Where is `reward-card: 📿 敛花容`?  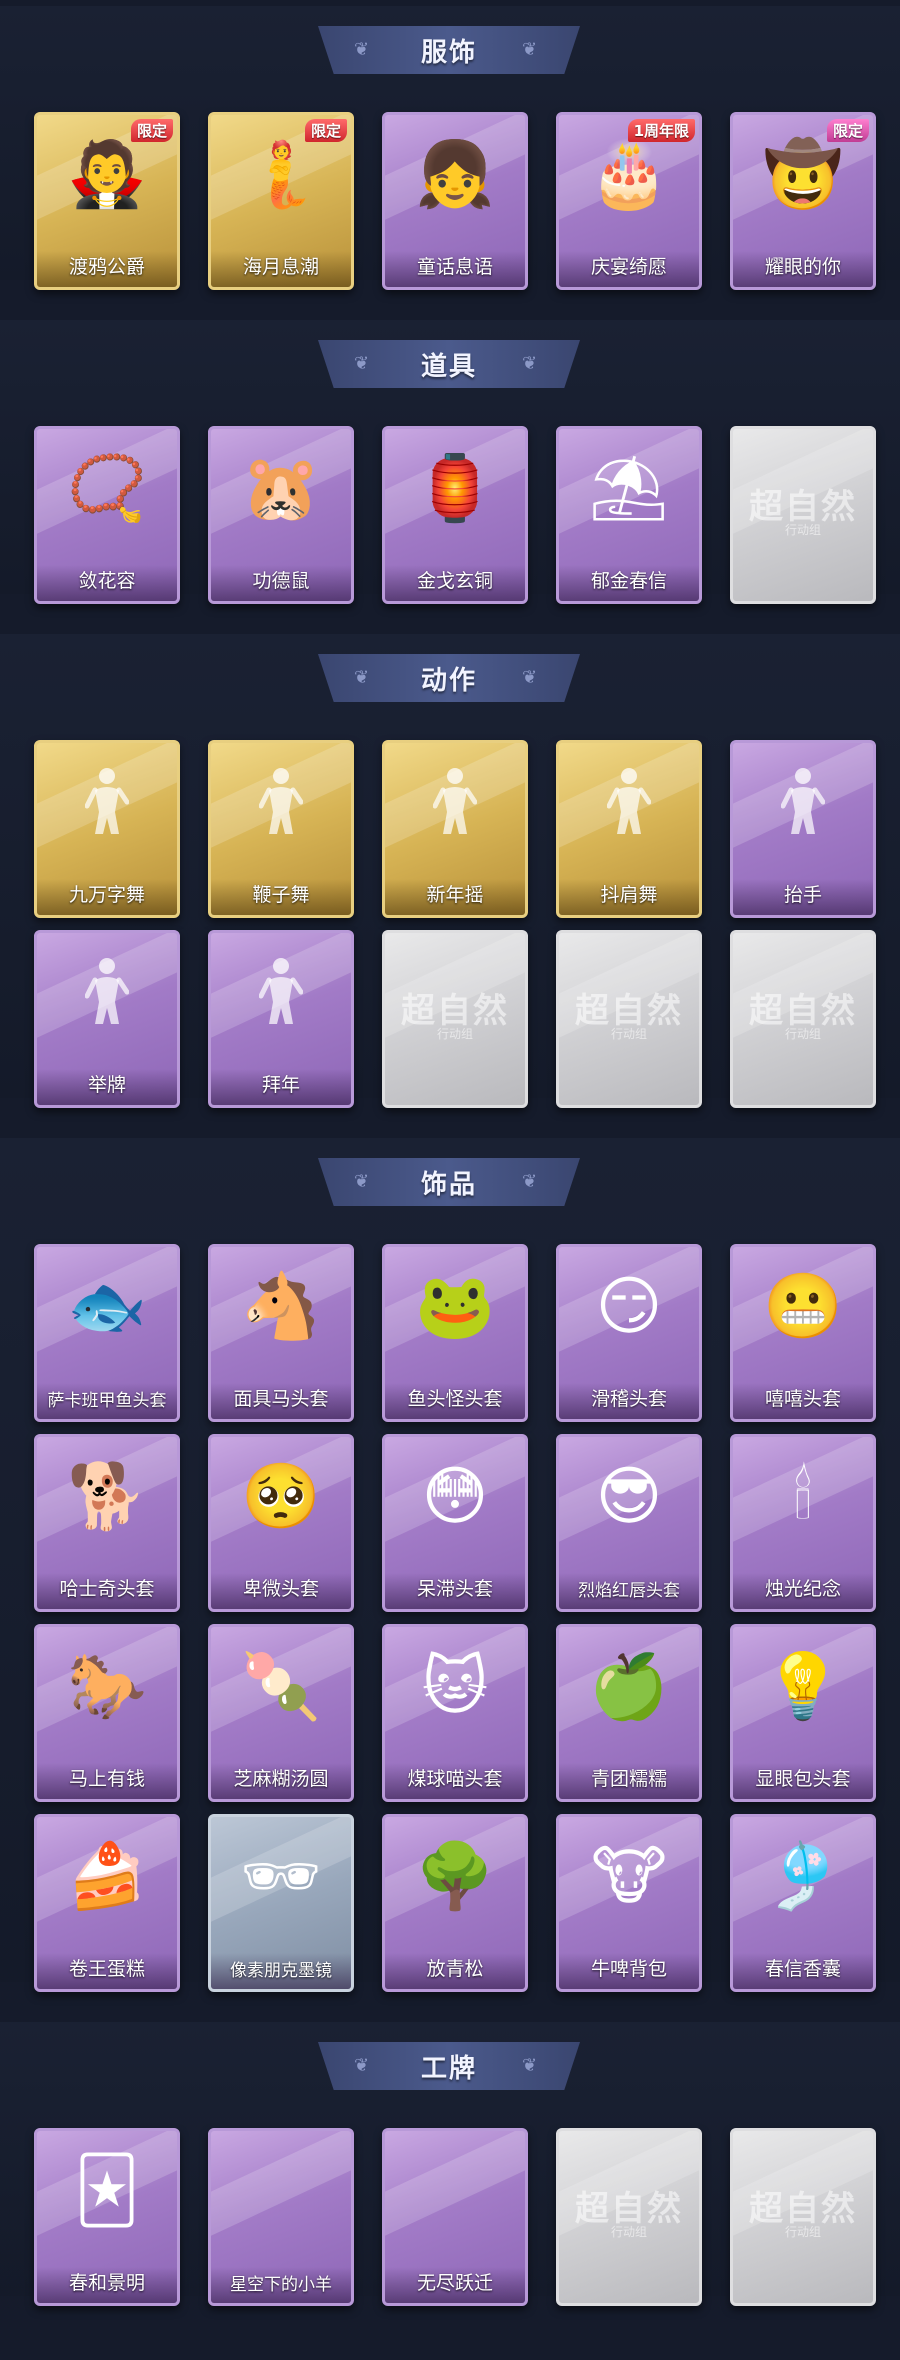
reward-card: 📿 敛花容 is located at coordinates (107, 515).